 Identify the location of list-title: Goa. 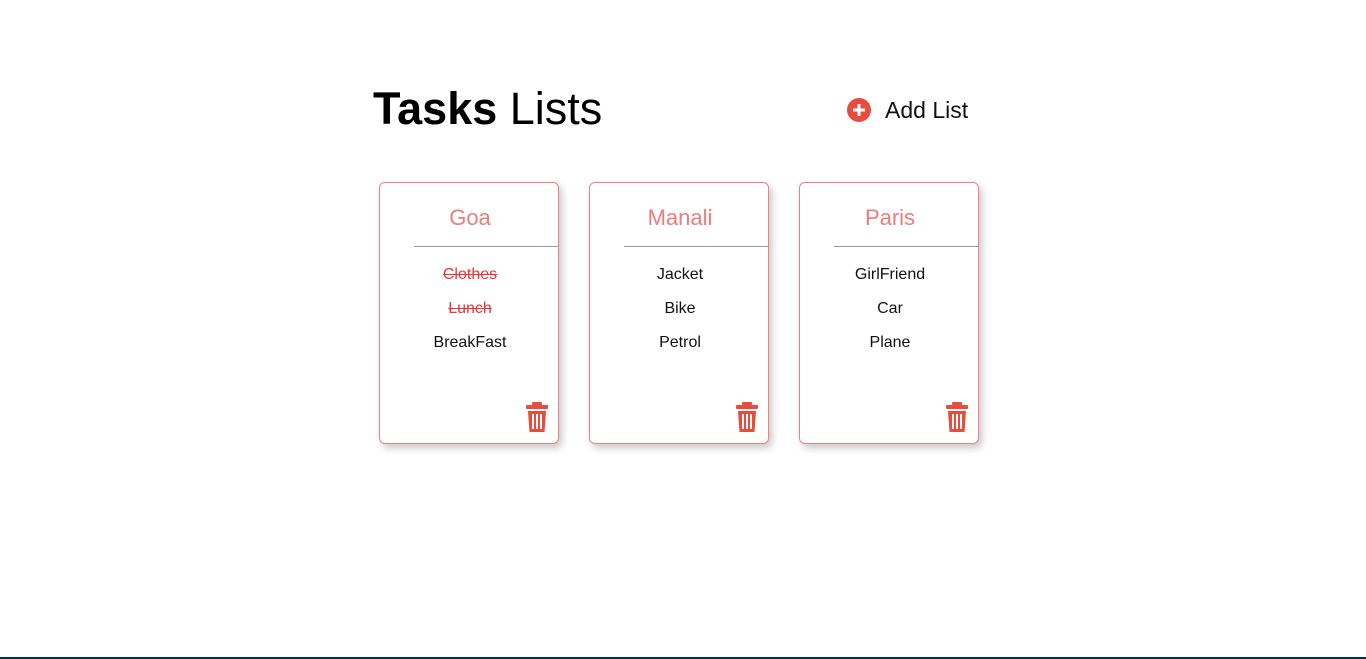
(470, 217).